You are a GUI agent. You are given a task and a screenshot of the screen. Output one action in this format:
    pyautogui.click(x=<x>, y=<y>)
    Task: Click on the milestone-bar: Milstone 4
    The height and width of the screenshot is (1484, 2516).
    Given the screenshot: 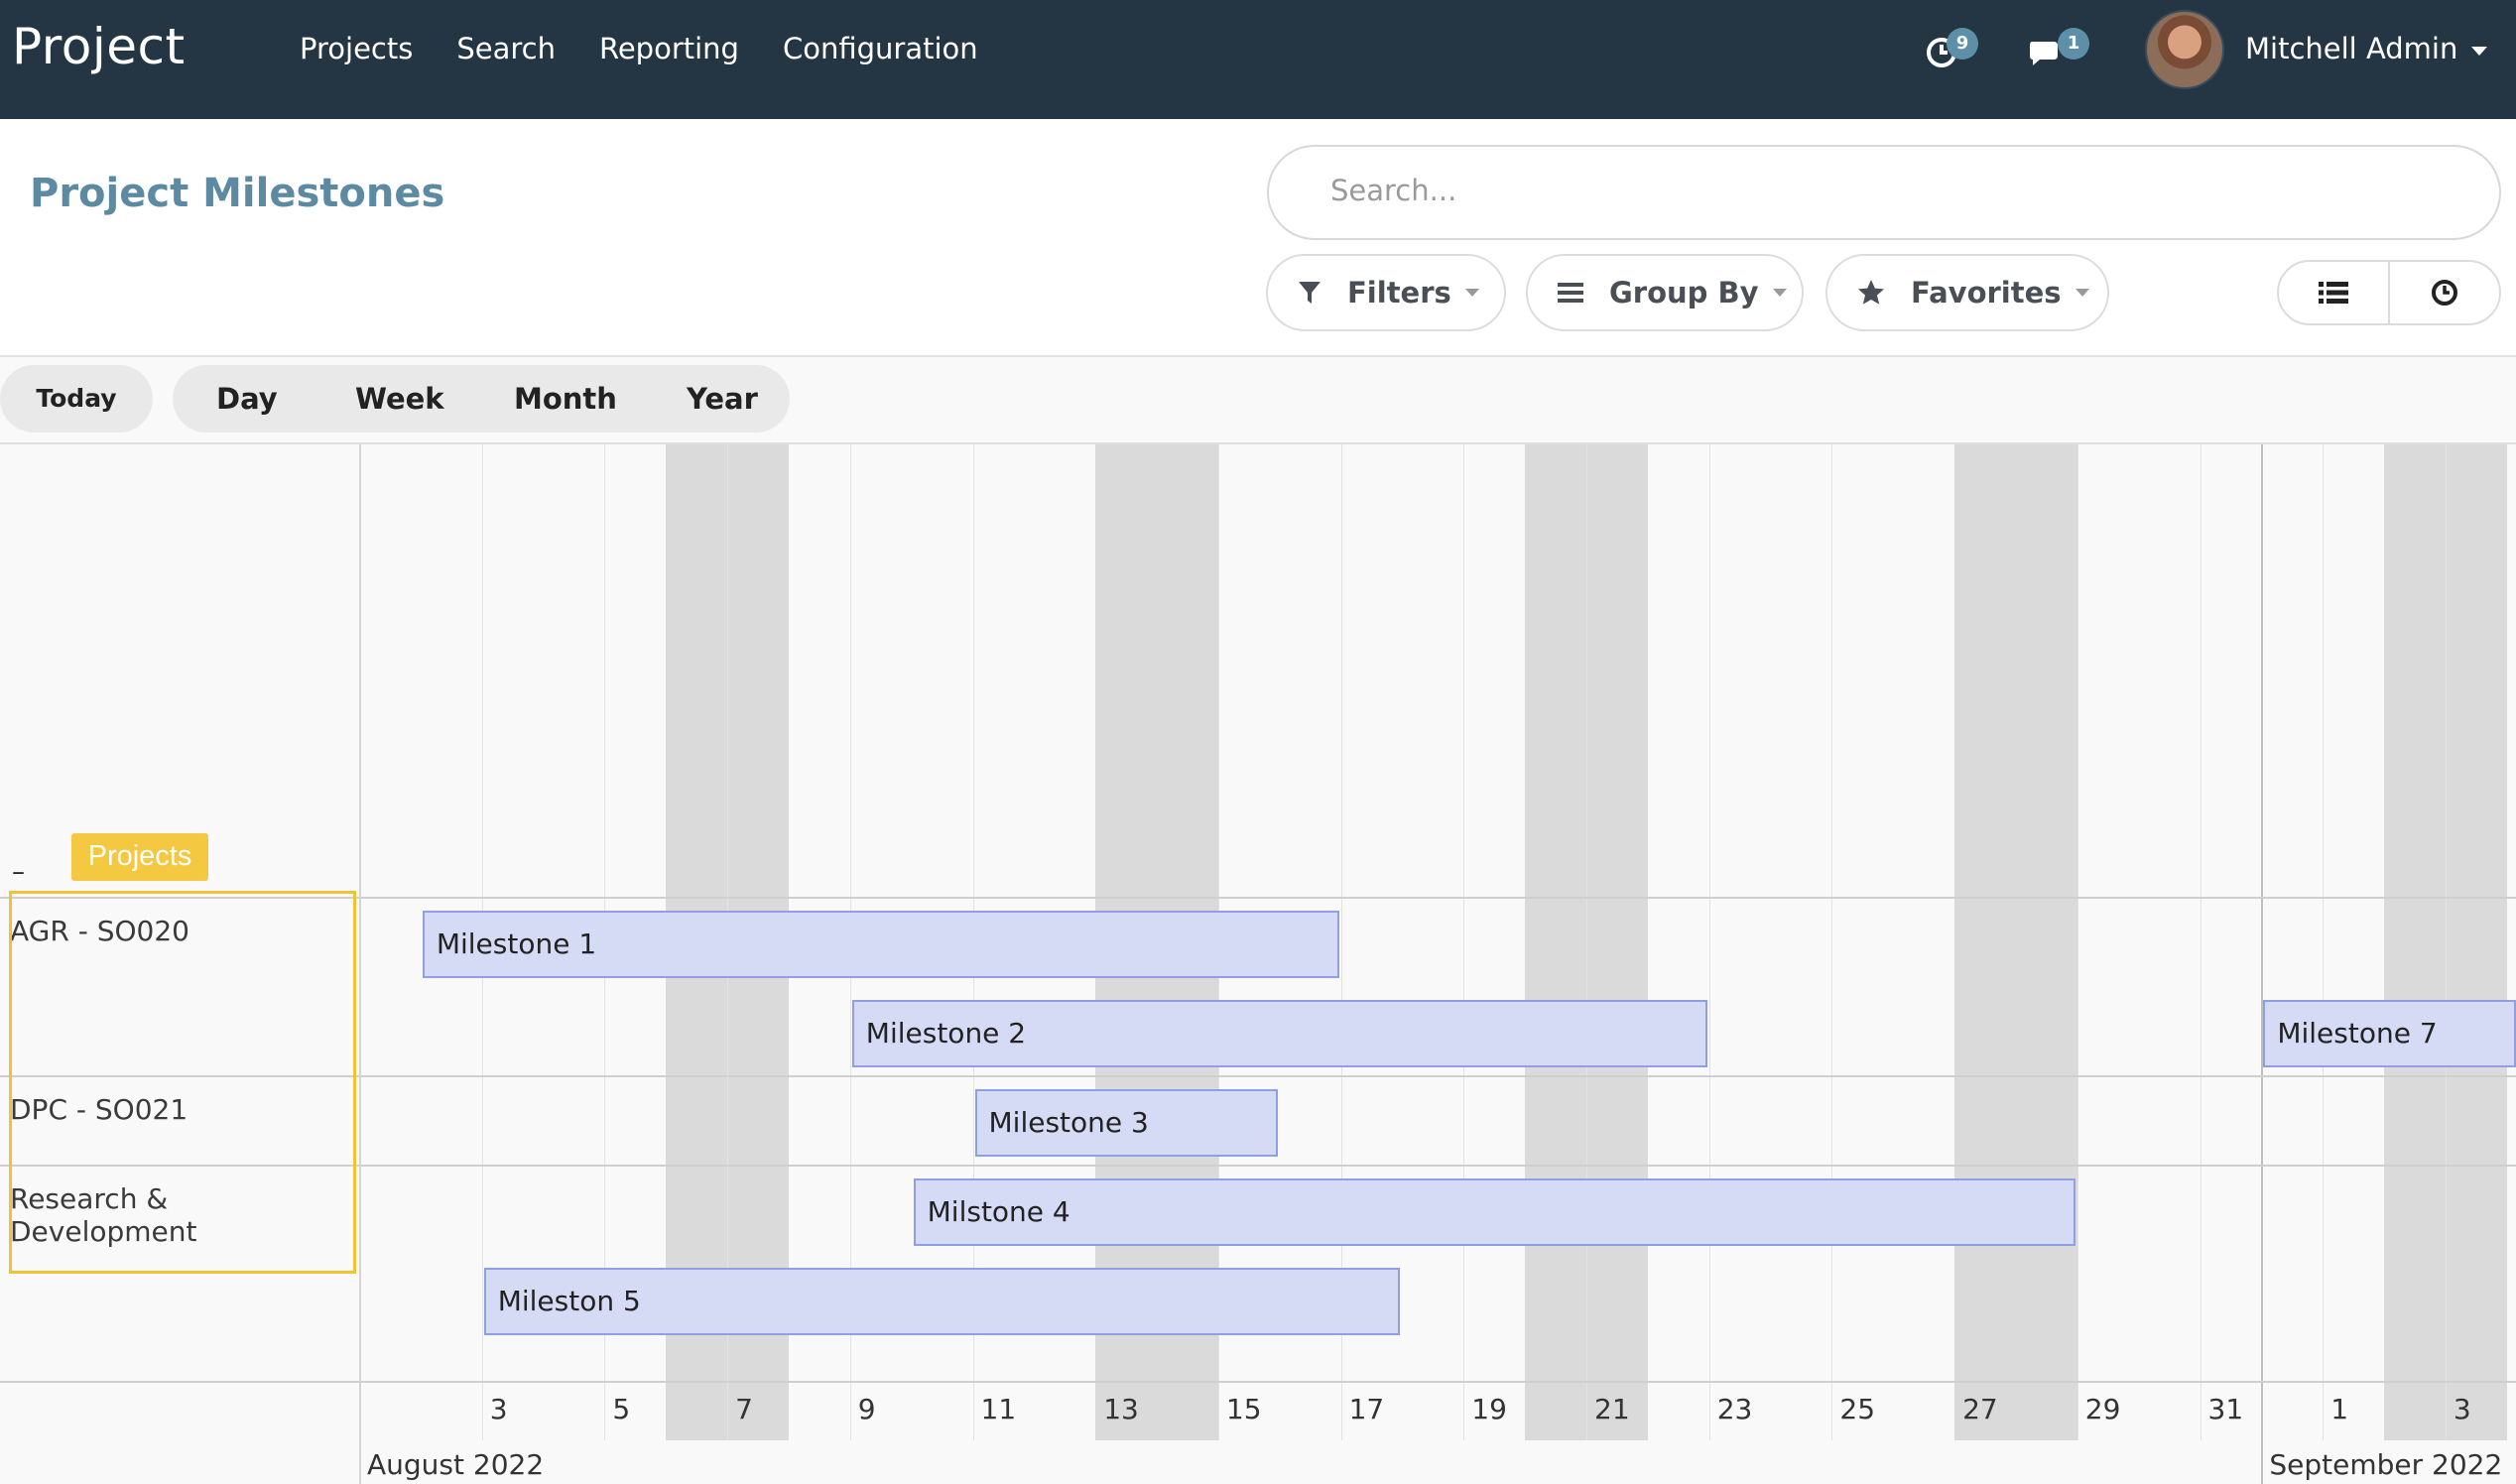 What is the action you would take?
    pyautogui.click(x=1494, y=1212)
    